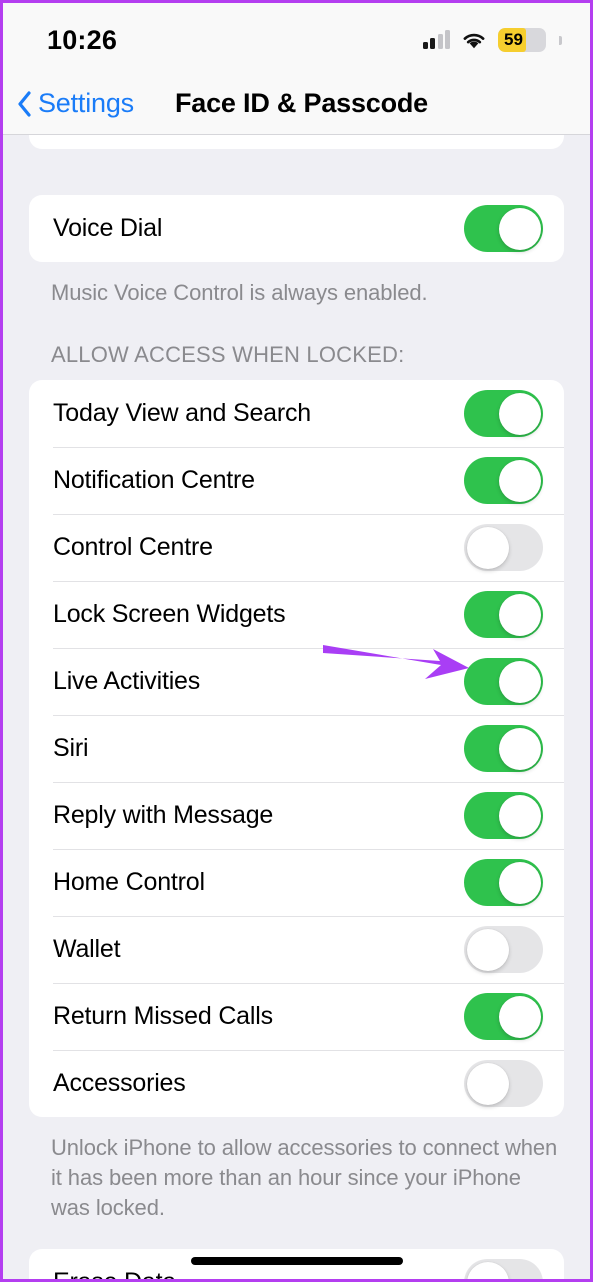 The width and height of the screenshot is (593, 1282). I want to click on navigation-bar: Settings Face ID & Passcode, so click(296, 104).